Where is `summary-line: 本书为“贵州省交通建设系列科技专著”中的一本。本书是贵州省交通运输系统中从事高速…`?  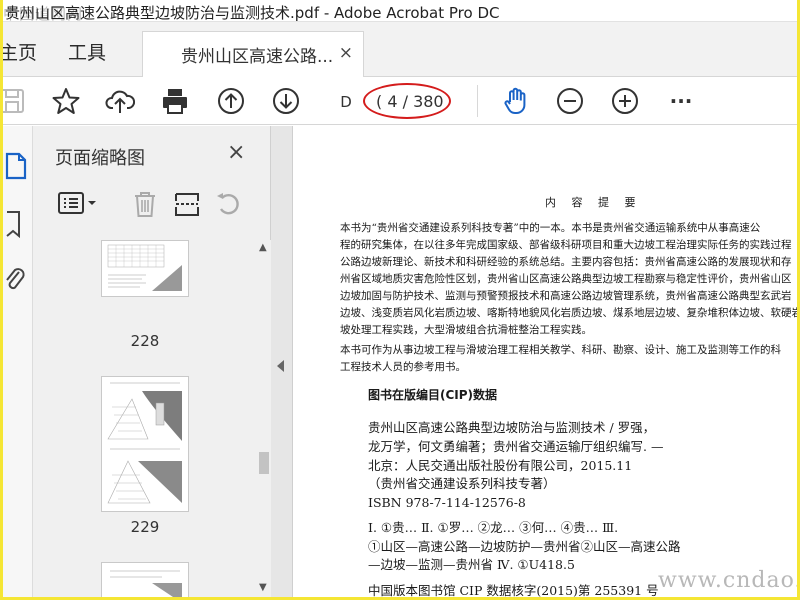
summary-line: 本书为“贵州省交通建设系列科技专著”中的一本。本书是贵州省交通运输系统中从事高速… is located at coordinates (550, 228).